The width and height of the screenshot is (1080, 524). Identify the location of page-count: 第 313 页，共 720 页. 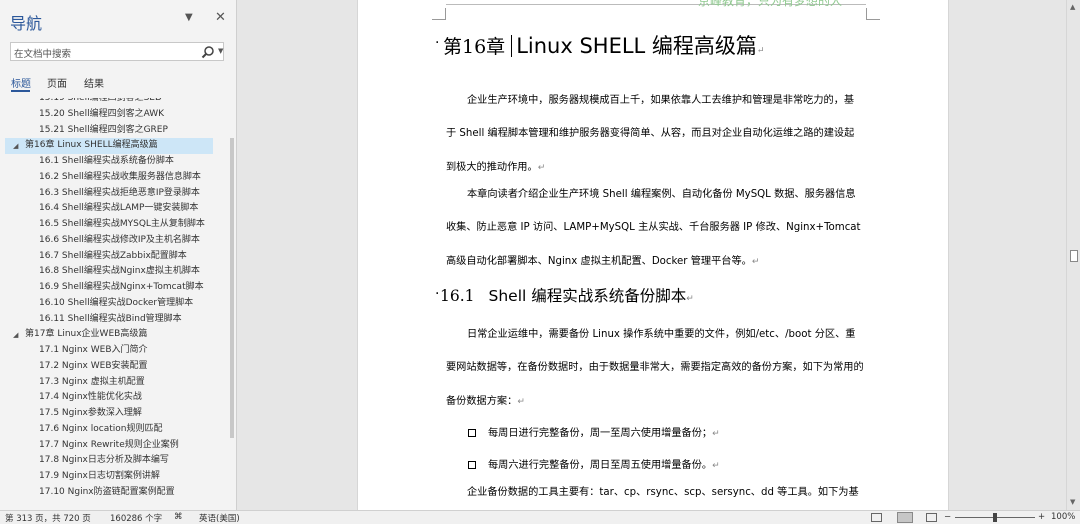
(48, 518).